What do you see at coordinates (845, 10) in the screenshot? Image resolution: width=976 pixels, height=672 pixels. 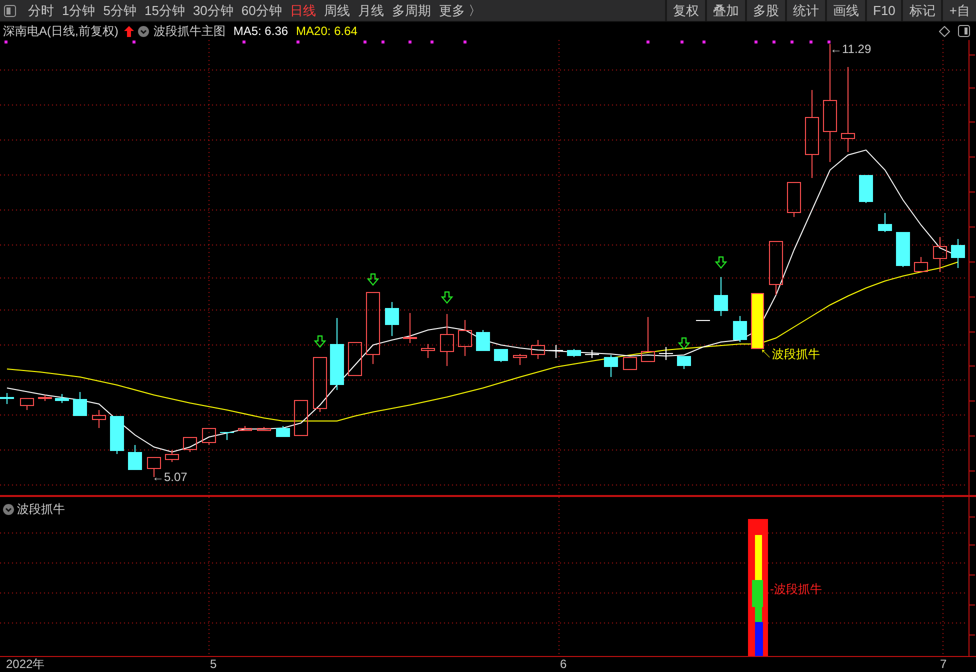 I see `toolbar-button: 画线` at bounding box center [845, 10].